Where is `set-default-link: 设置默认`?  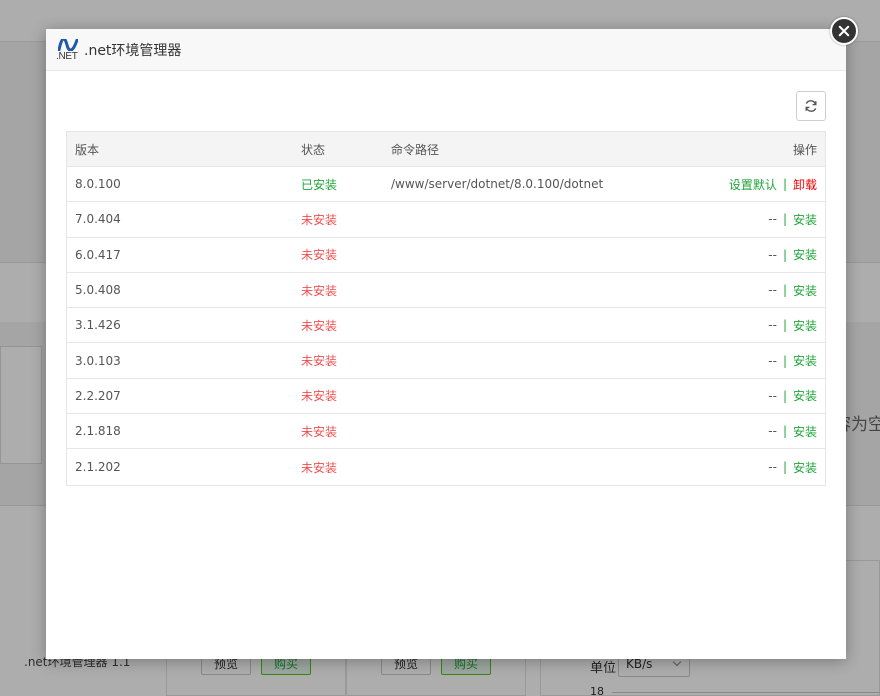
set-default-link: 设置默认 is located at coordinates (753, 184).